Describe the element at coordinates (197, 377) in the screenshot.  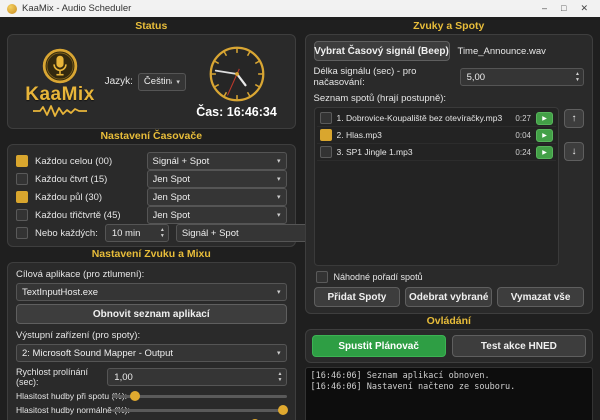
I see `fade-speed-spinner: 1,00 ▲ ▼` at that location.